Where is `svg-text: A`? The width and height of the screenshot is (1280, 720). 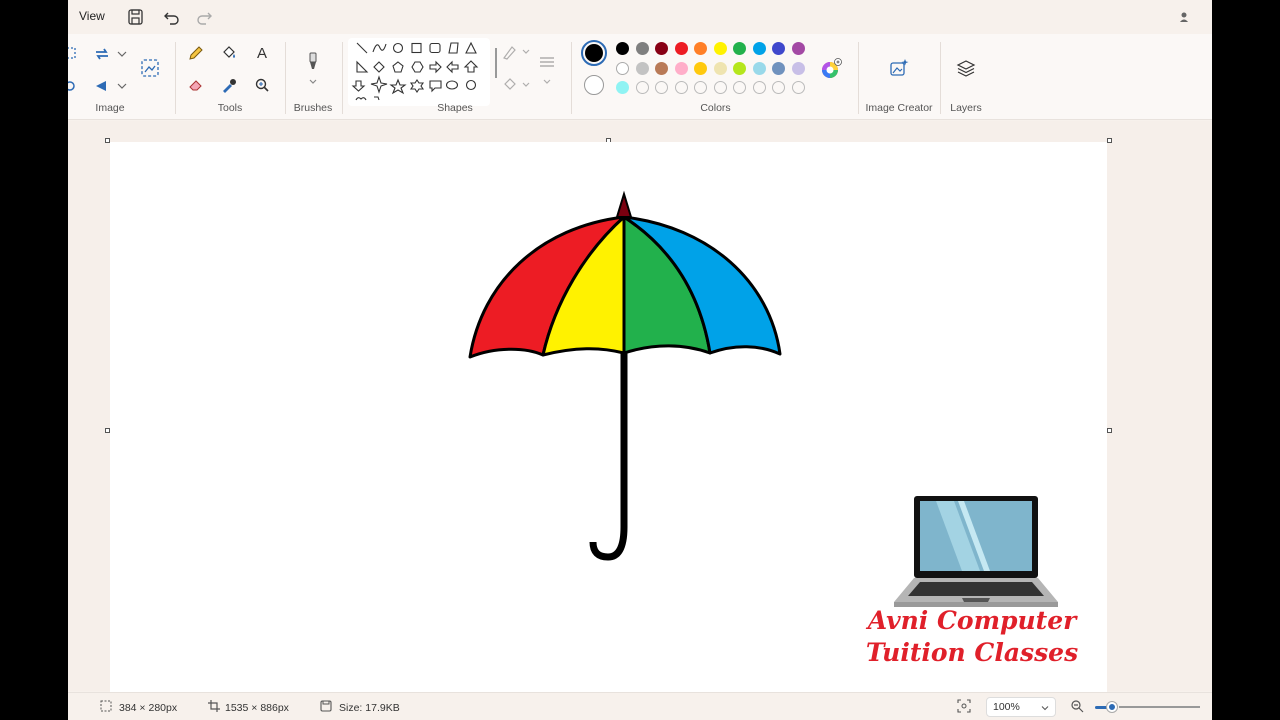 svg-text: A is located at coordinates (262, 53).